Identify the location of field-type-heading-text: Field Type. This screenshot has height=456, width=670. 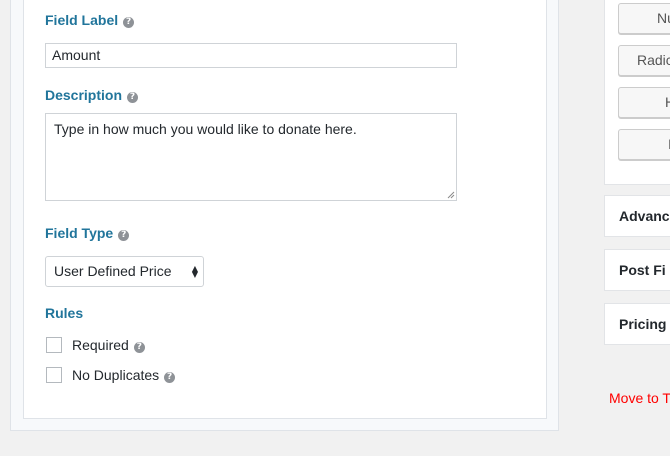
(79, 233).